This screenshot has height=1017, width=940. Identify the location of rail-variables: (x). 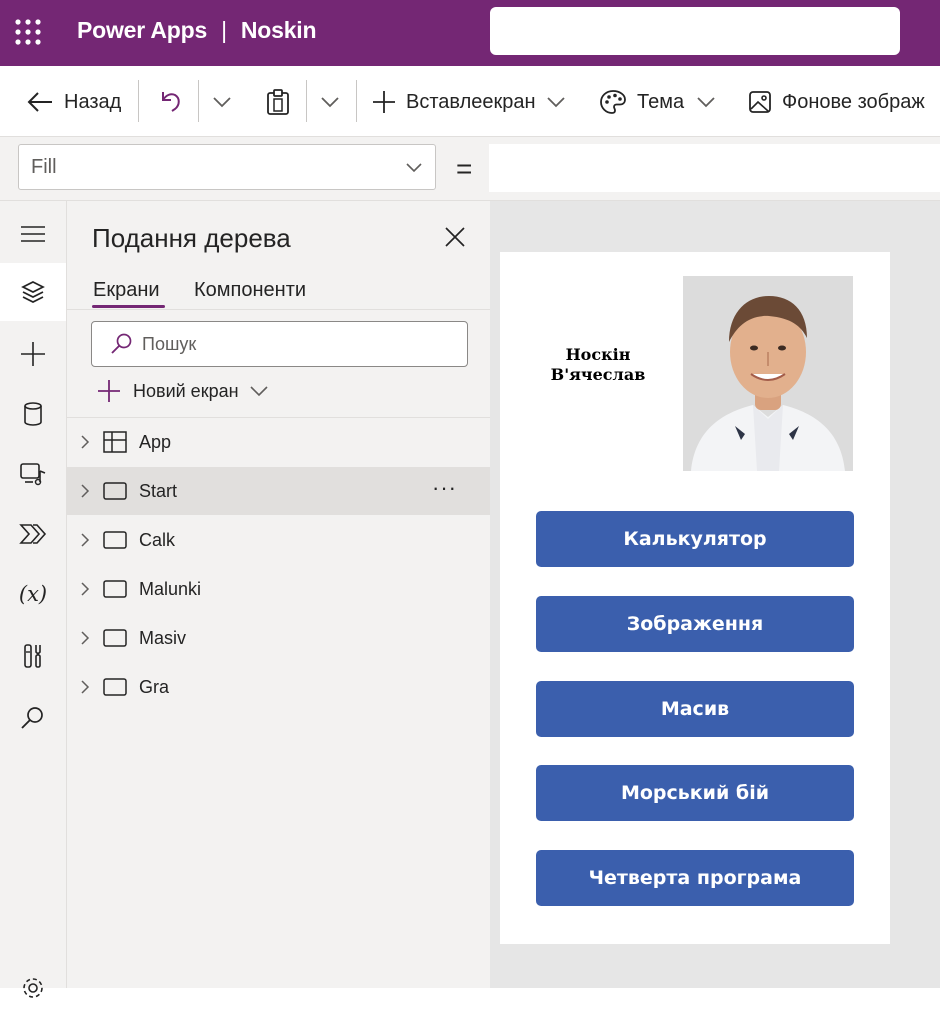
(33, 594).